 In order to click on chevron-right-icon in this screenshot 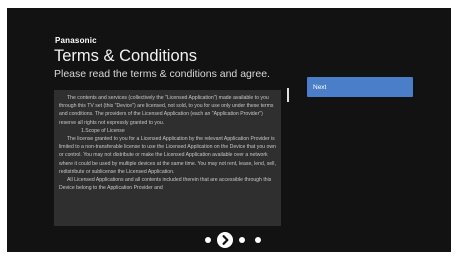, I will do `click(225, 240)`.